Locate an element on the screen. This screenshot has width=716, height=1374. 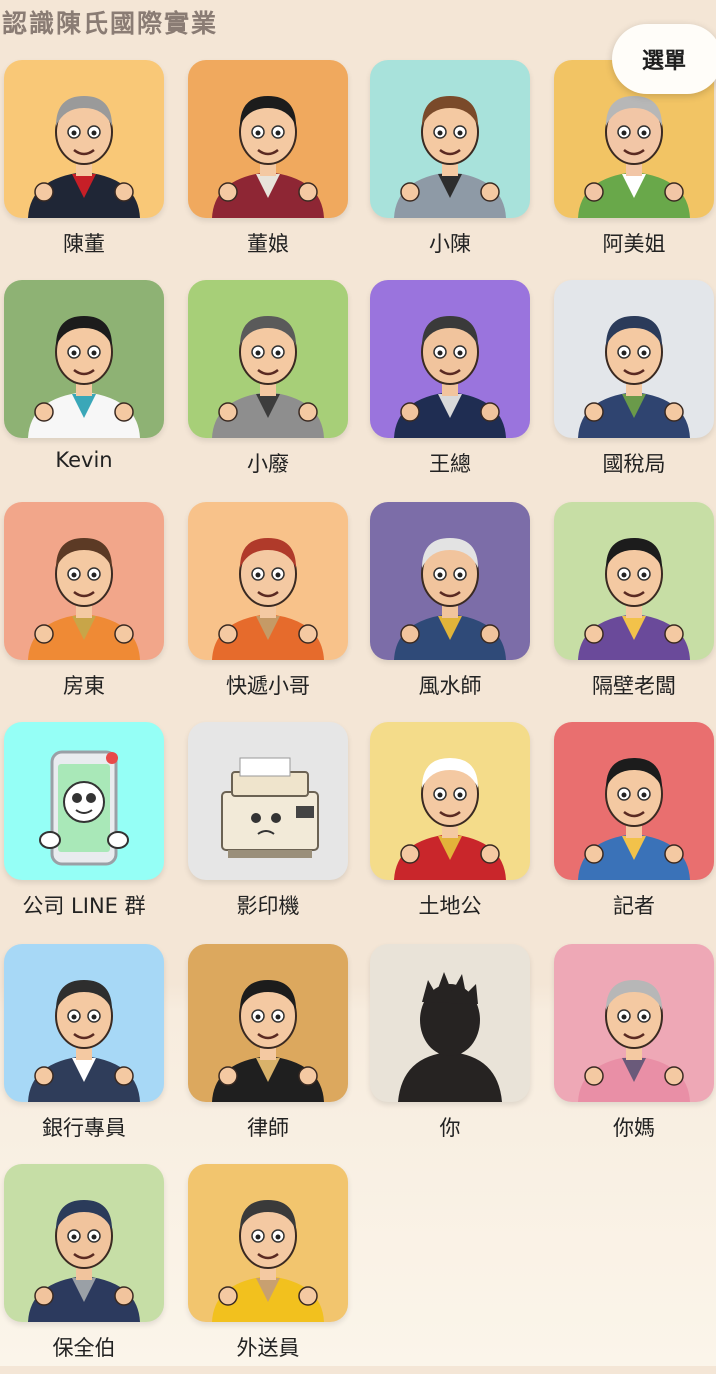
delivery-guy-icon is located at coordinates (268, 599).